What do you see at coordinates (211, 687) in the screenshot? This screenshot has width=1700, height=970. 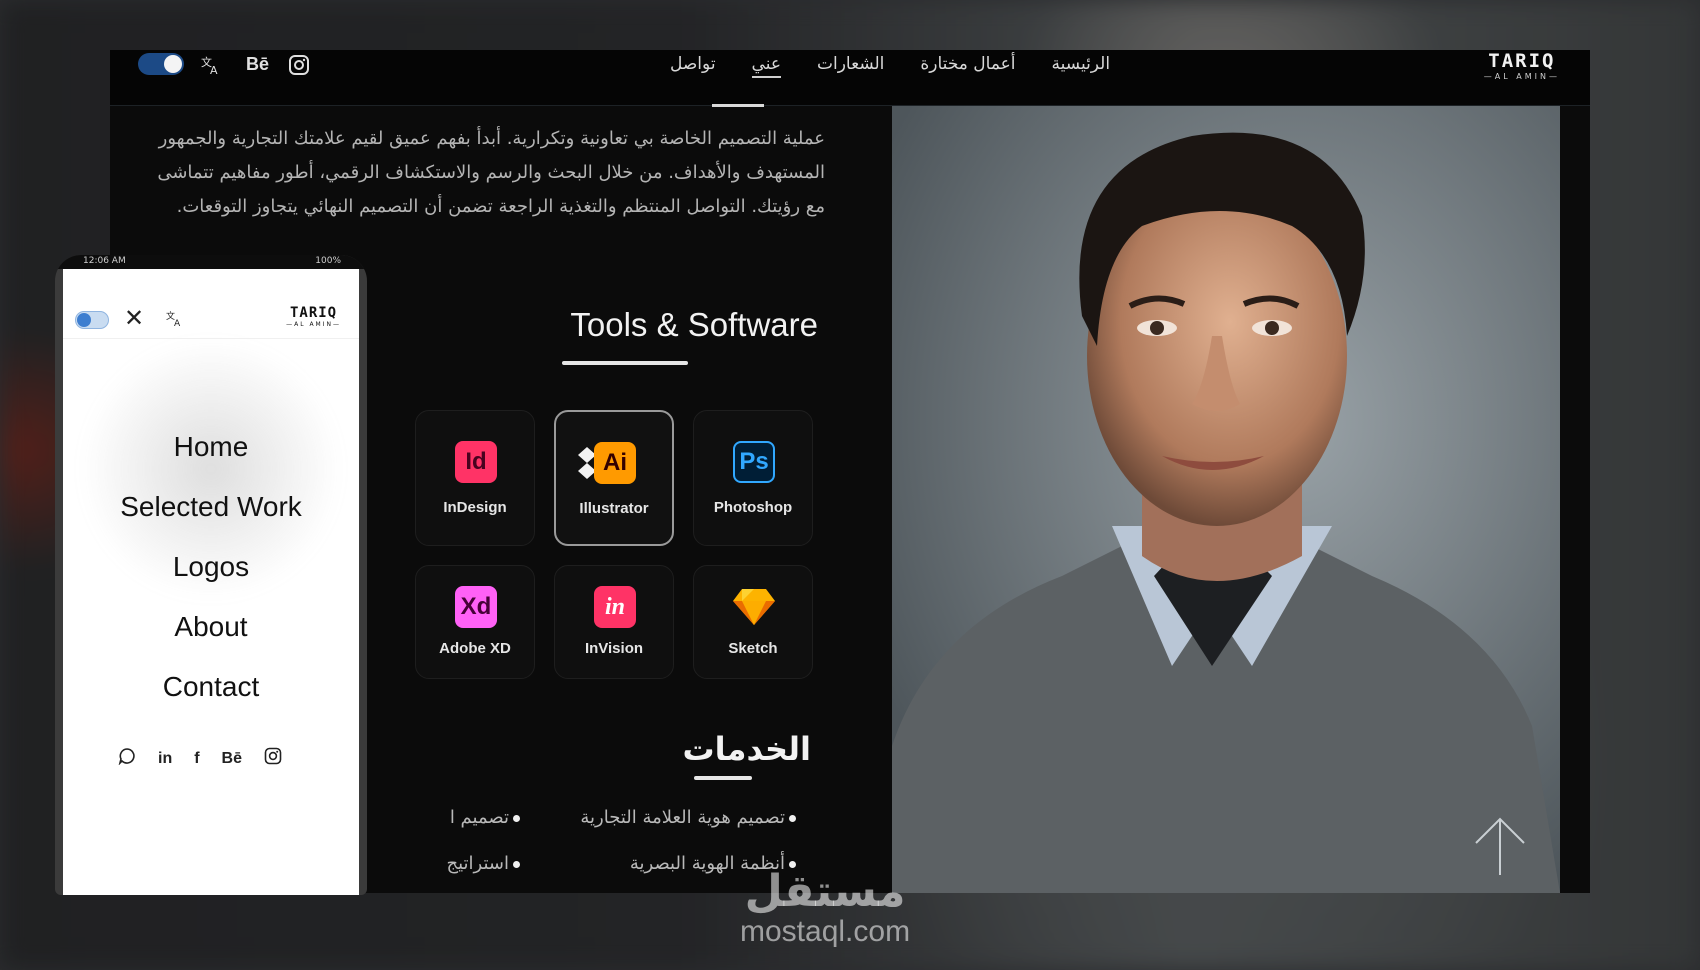 I see `menu-item-contact: Contact` at bounding box center [211, 687].